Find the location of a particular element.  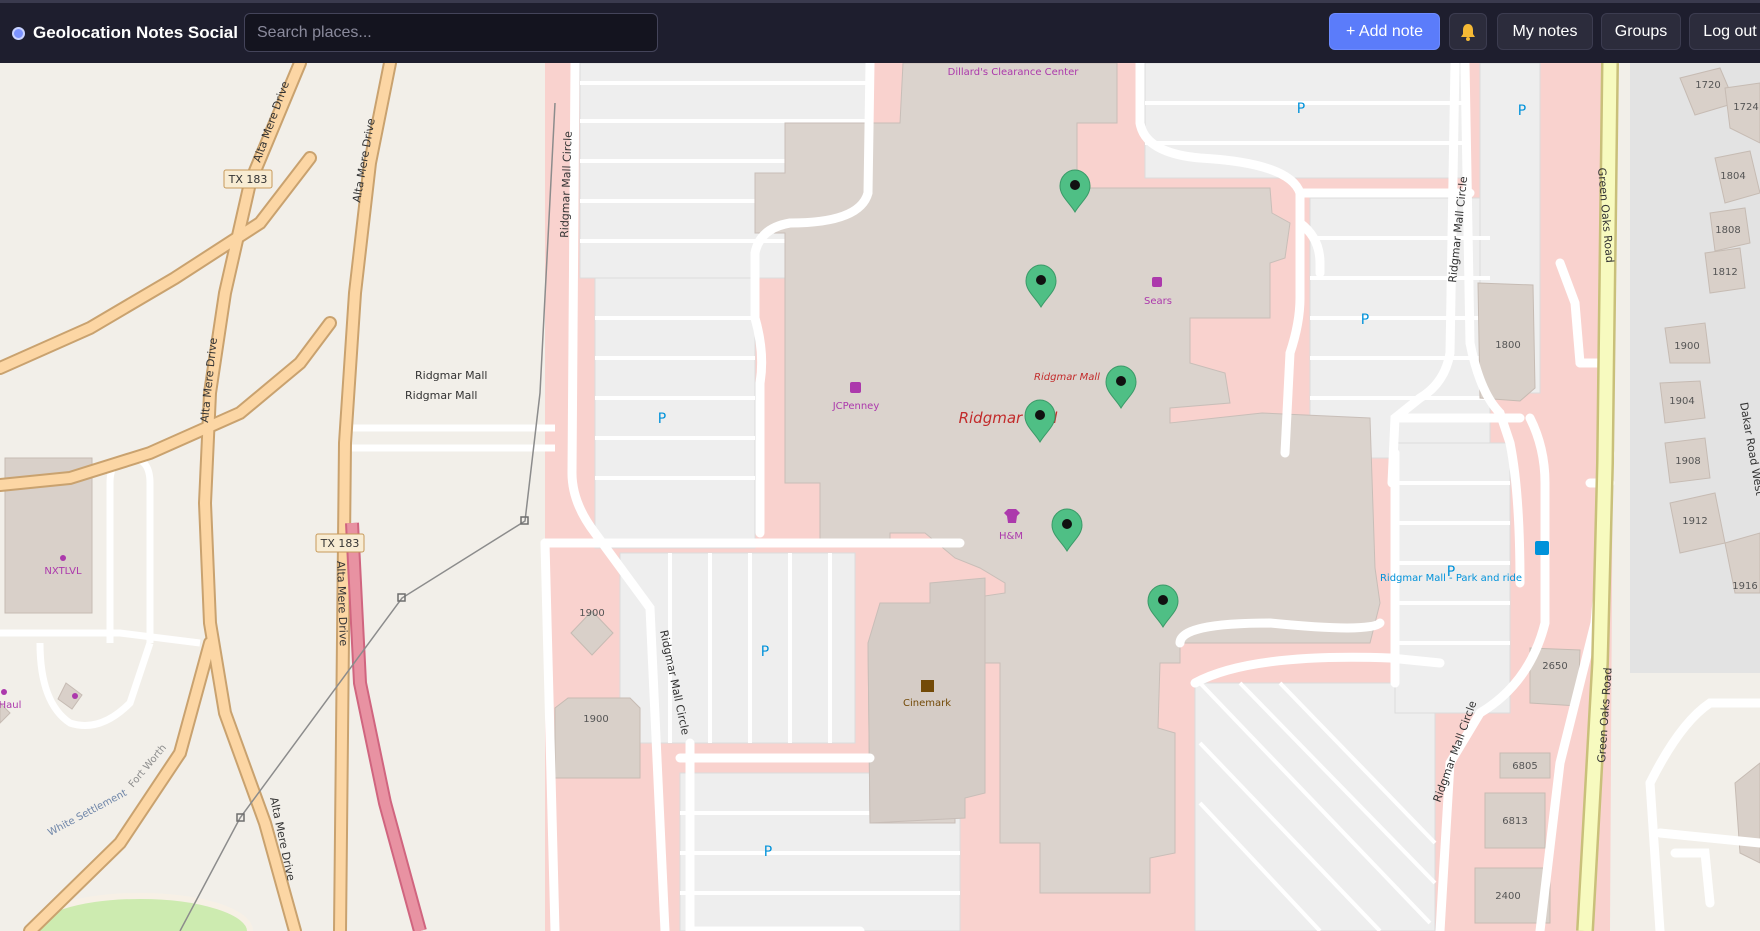

house-number: 1904 is located at coordinates (1681, 401).